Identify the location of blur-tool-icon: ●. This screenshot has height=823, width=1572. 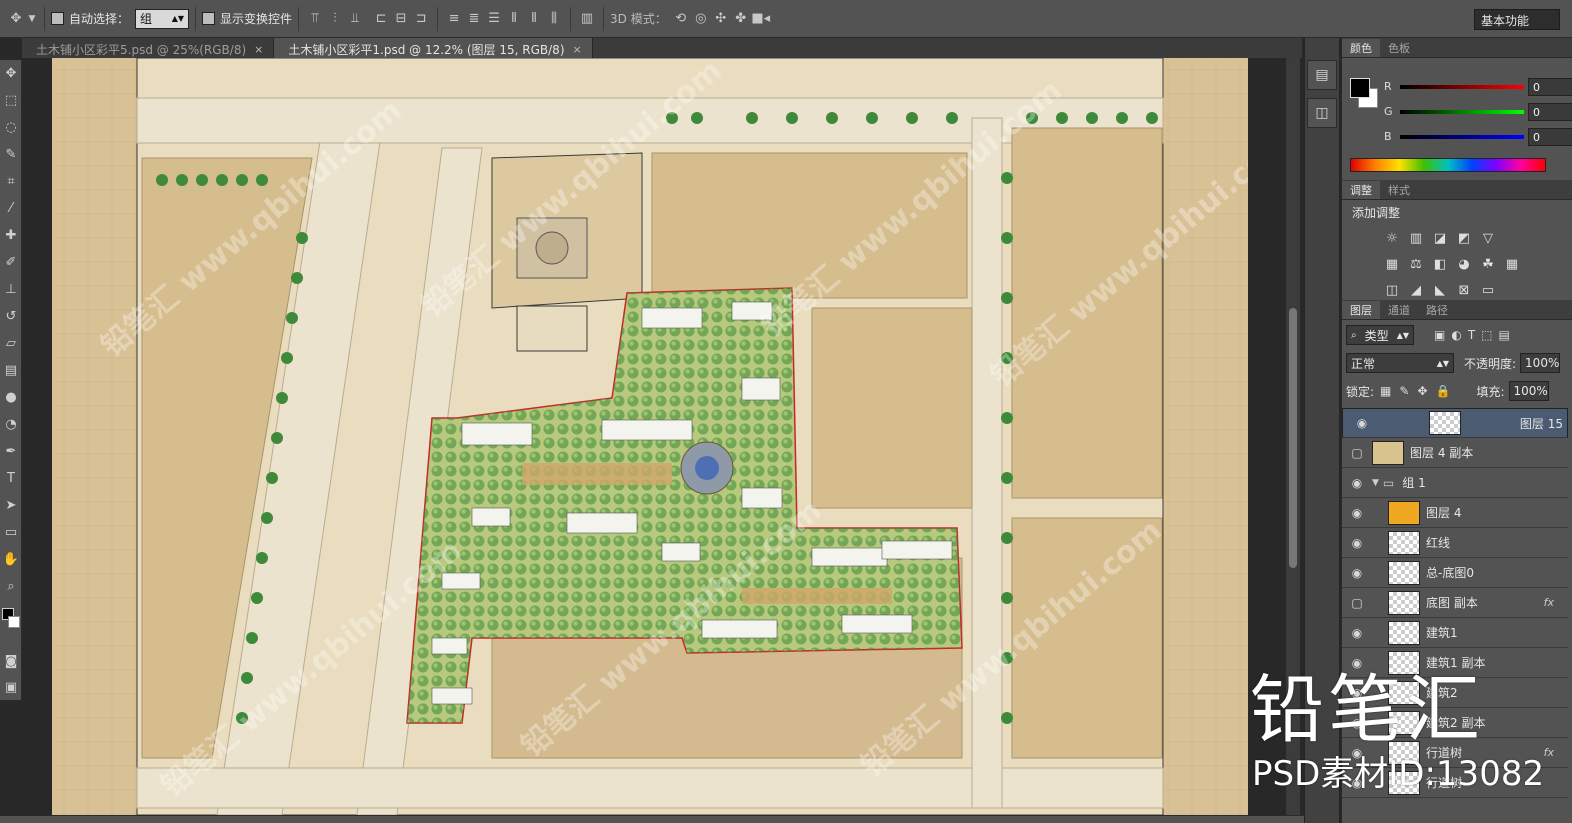
(11, 397).